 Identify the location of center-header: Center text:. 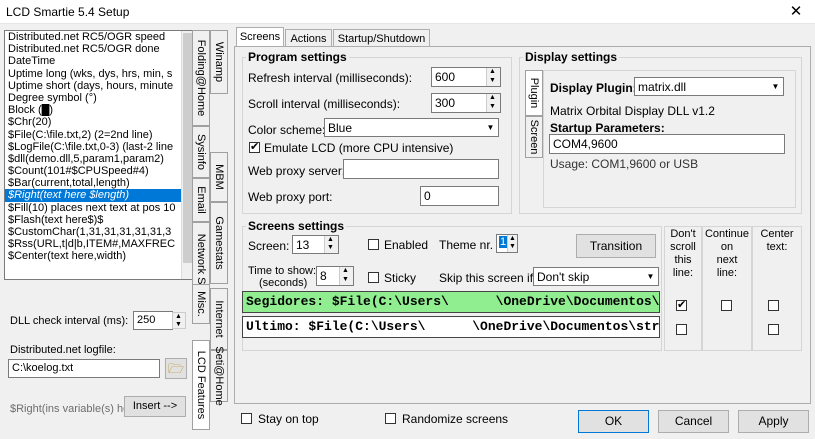
(777, 240).